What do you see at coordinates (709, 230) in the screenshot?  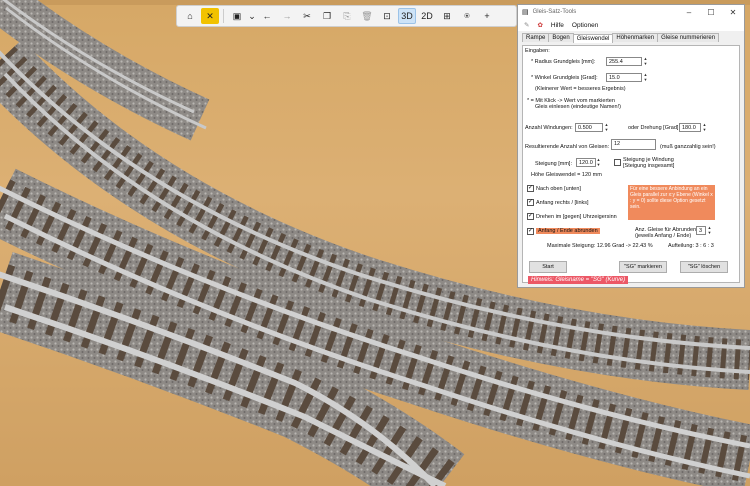 I see `abrunden-spinner: ▲ ▼` at bounding box center [709, 230].